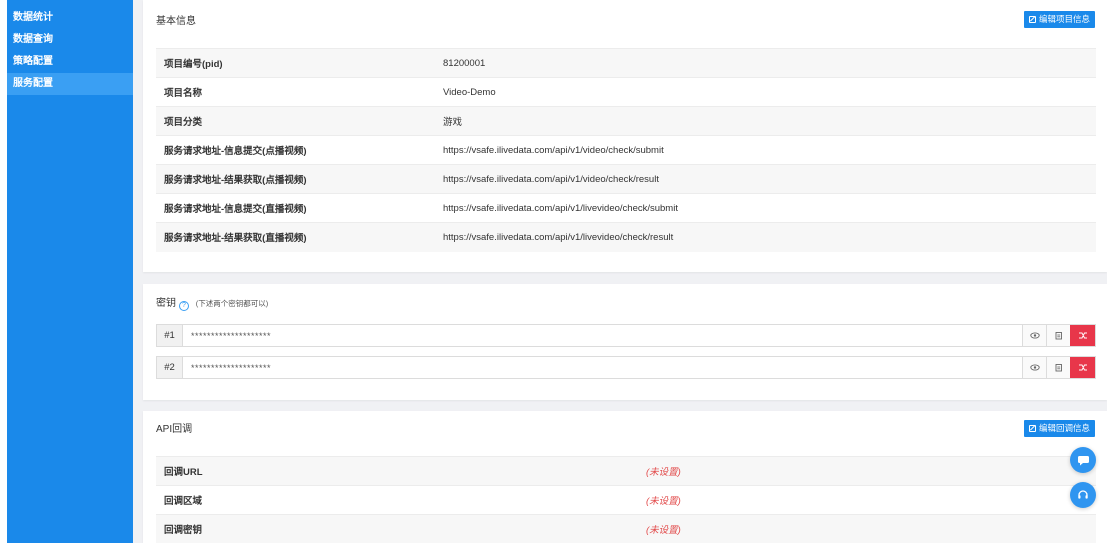  Describe the element at coordinates (3, 271) in the screenshot. I see `left-edge` at that location.